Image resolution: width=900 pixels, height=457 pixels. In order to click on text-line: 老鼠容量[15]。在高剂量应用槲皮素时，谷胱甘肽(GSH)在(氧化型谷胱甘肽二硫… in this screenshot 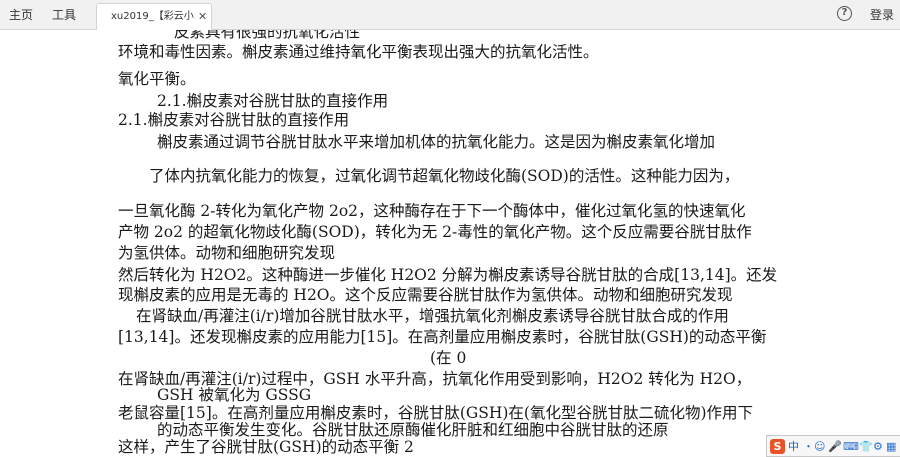, I will do `click(436, 413)`.